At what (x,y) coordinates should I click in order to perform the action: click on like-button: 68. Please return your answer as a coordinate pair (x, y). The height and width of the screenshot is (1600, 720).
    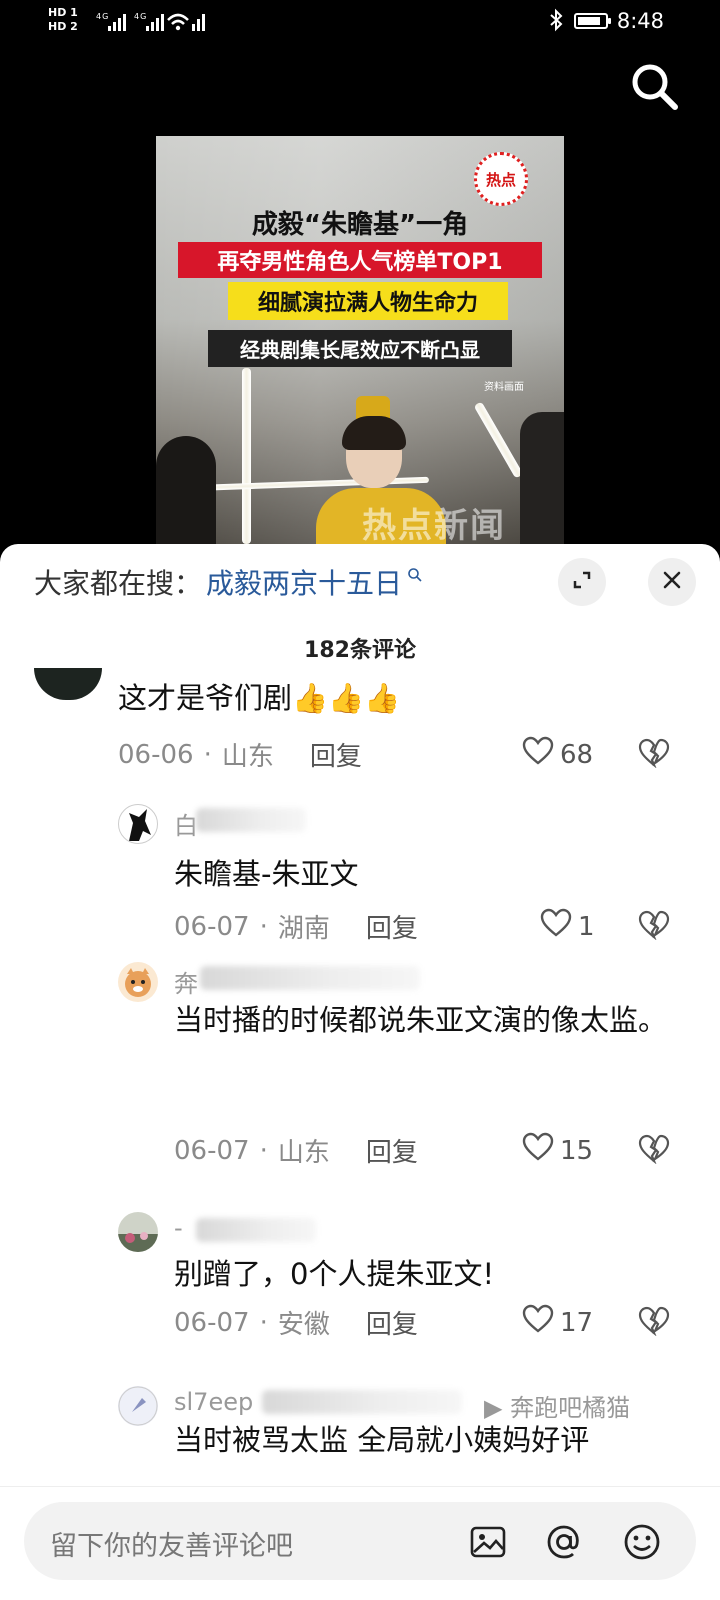
    Looking at the image, I should click on (557, 754).